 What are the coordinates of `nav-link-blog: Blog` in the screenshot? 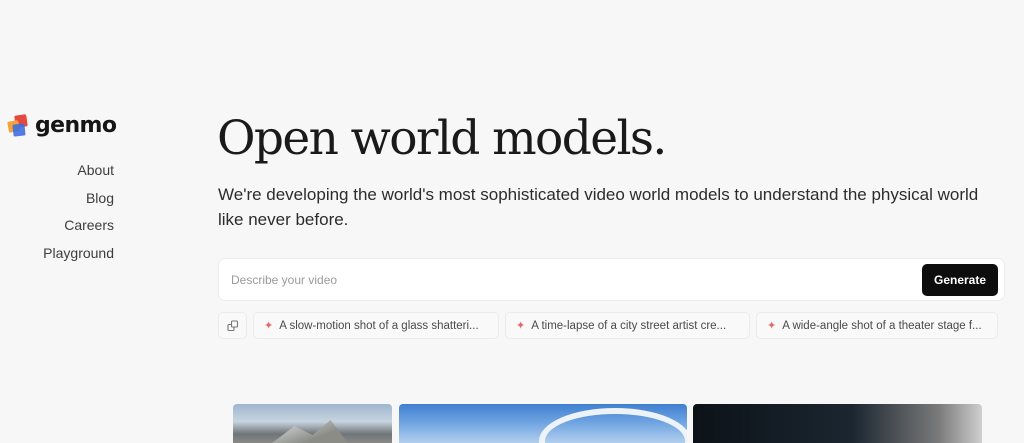 It's located at (100, 202).